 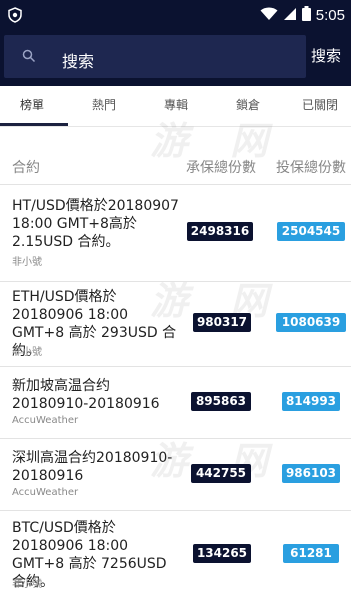 What do you see at coordinates (311, 231) in the screenshot?
I see `bet-count-badge: 2504545` at bounding box center [311, 231].